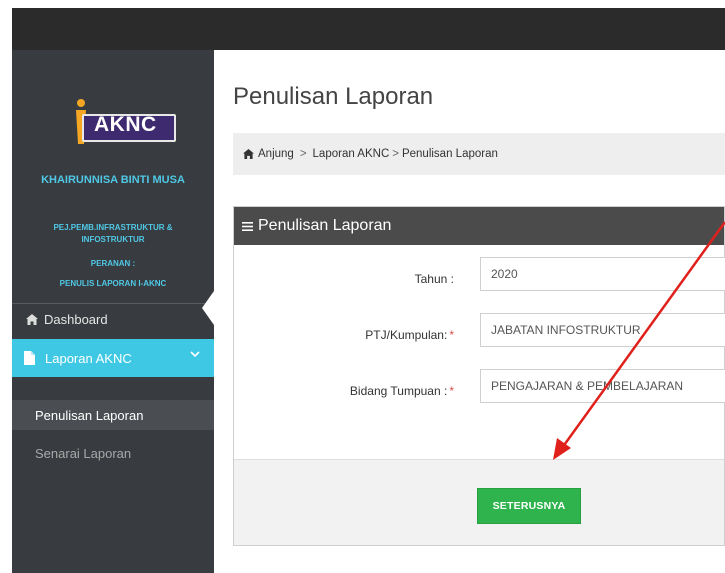  Describe the element at coordinates (602, 274) in the screenshot. I see `tahun-field` at that location.